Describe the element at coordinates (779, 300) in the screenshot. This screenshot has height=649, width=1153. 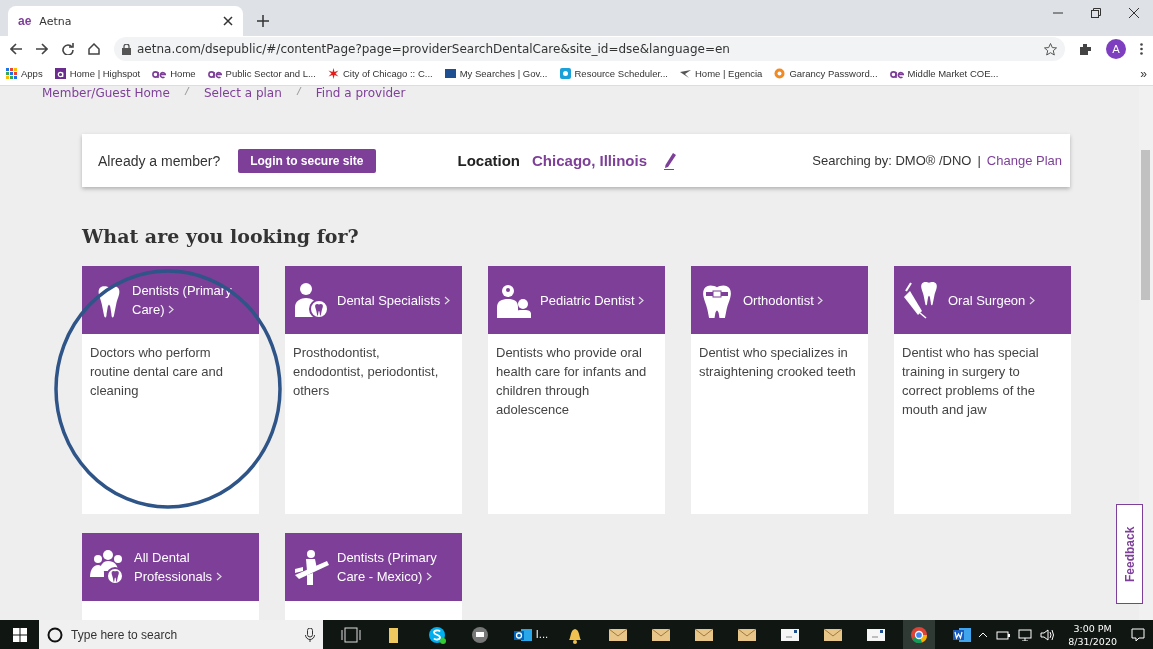
I see `category-header-button: Orthodontist` at that location.